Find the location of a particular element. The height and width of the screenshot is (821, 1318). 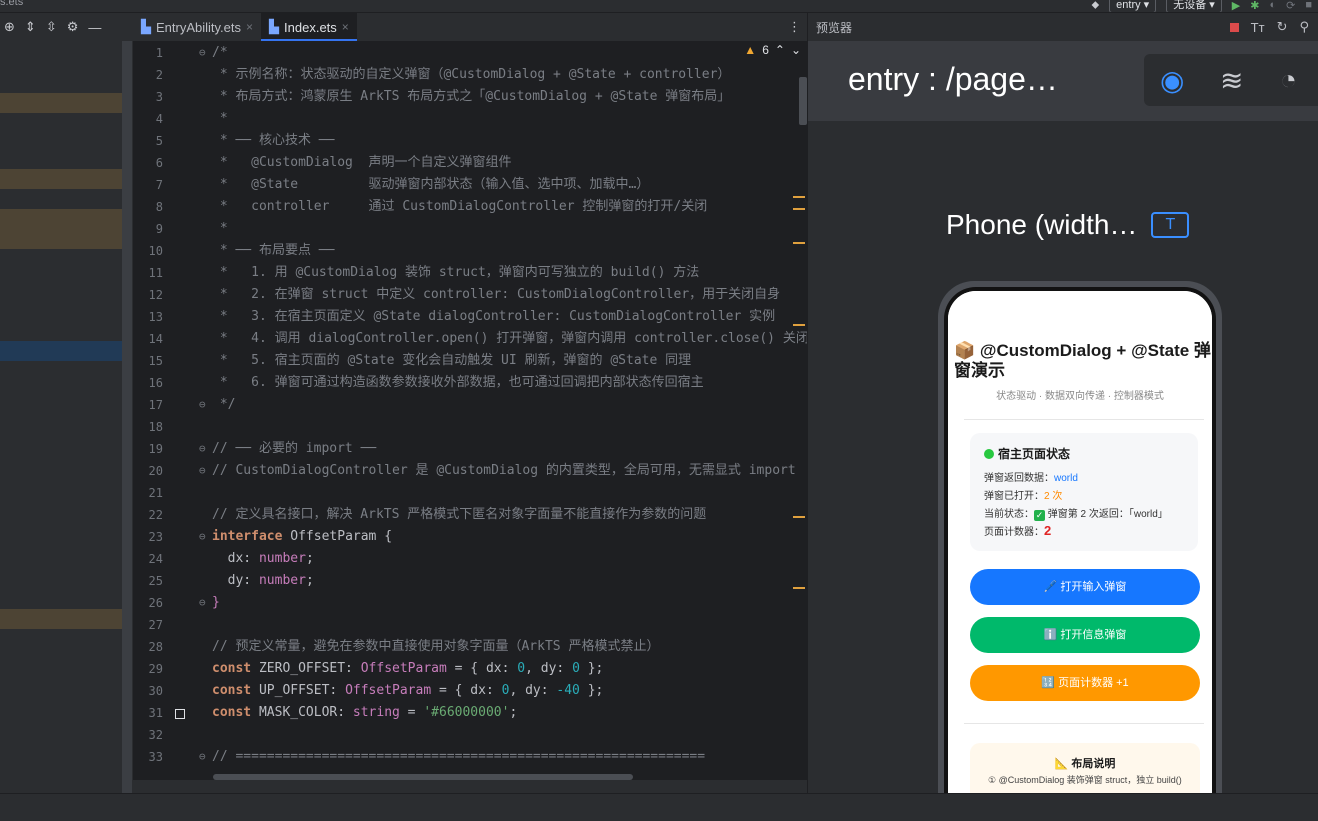

code-line: 25 dy: number; is located at coordinates (470, 581).